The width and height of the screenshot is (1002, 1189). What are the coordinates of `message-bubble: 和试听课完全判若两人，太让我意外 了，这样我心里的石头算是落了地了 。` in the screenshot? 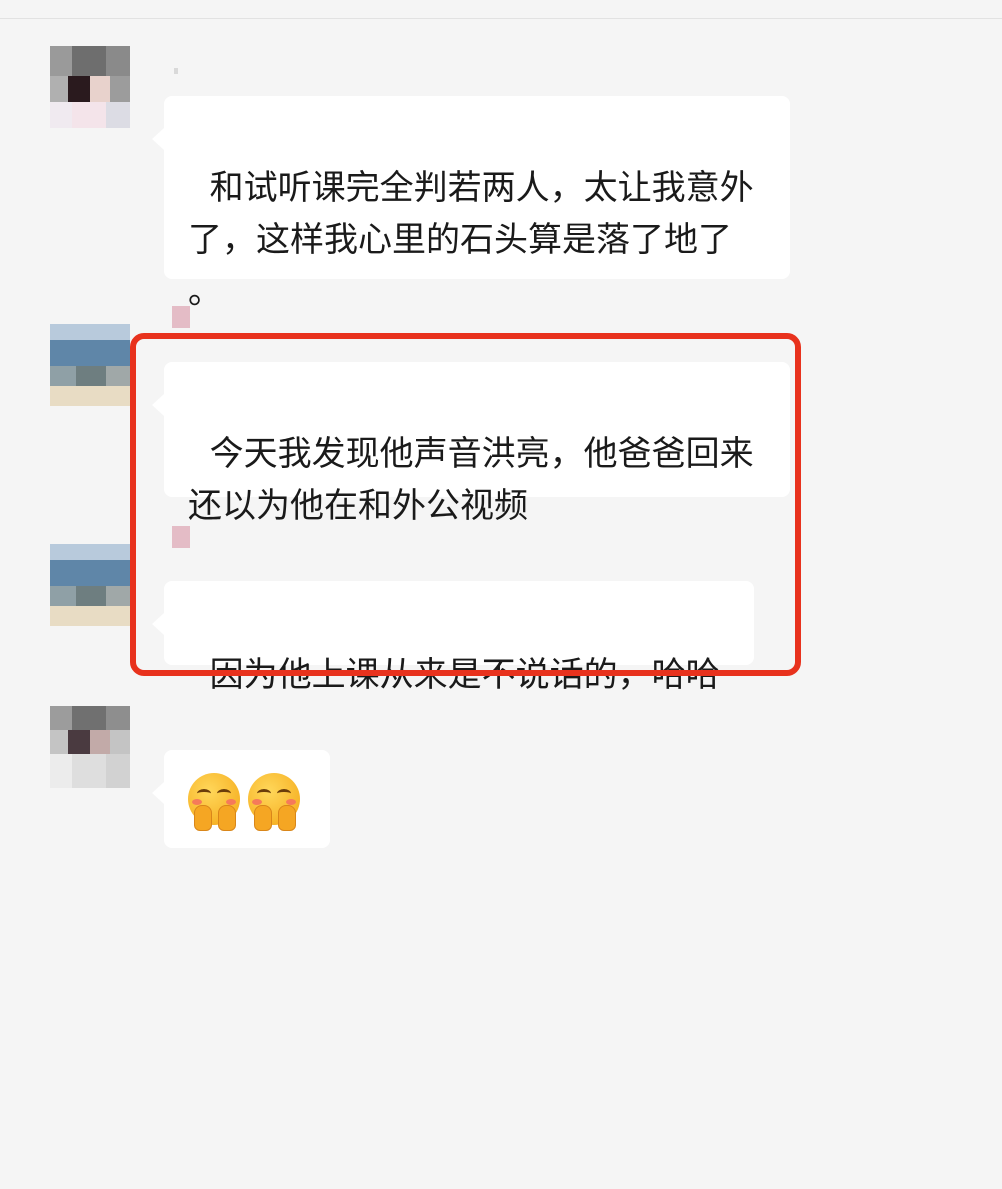 It's located at (471, 204).